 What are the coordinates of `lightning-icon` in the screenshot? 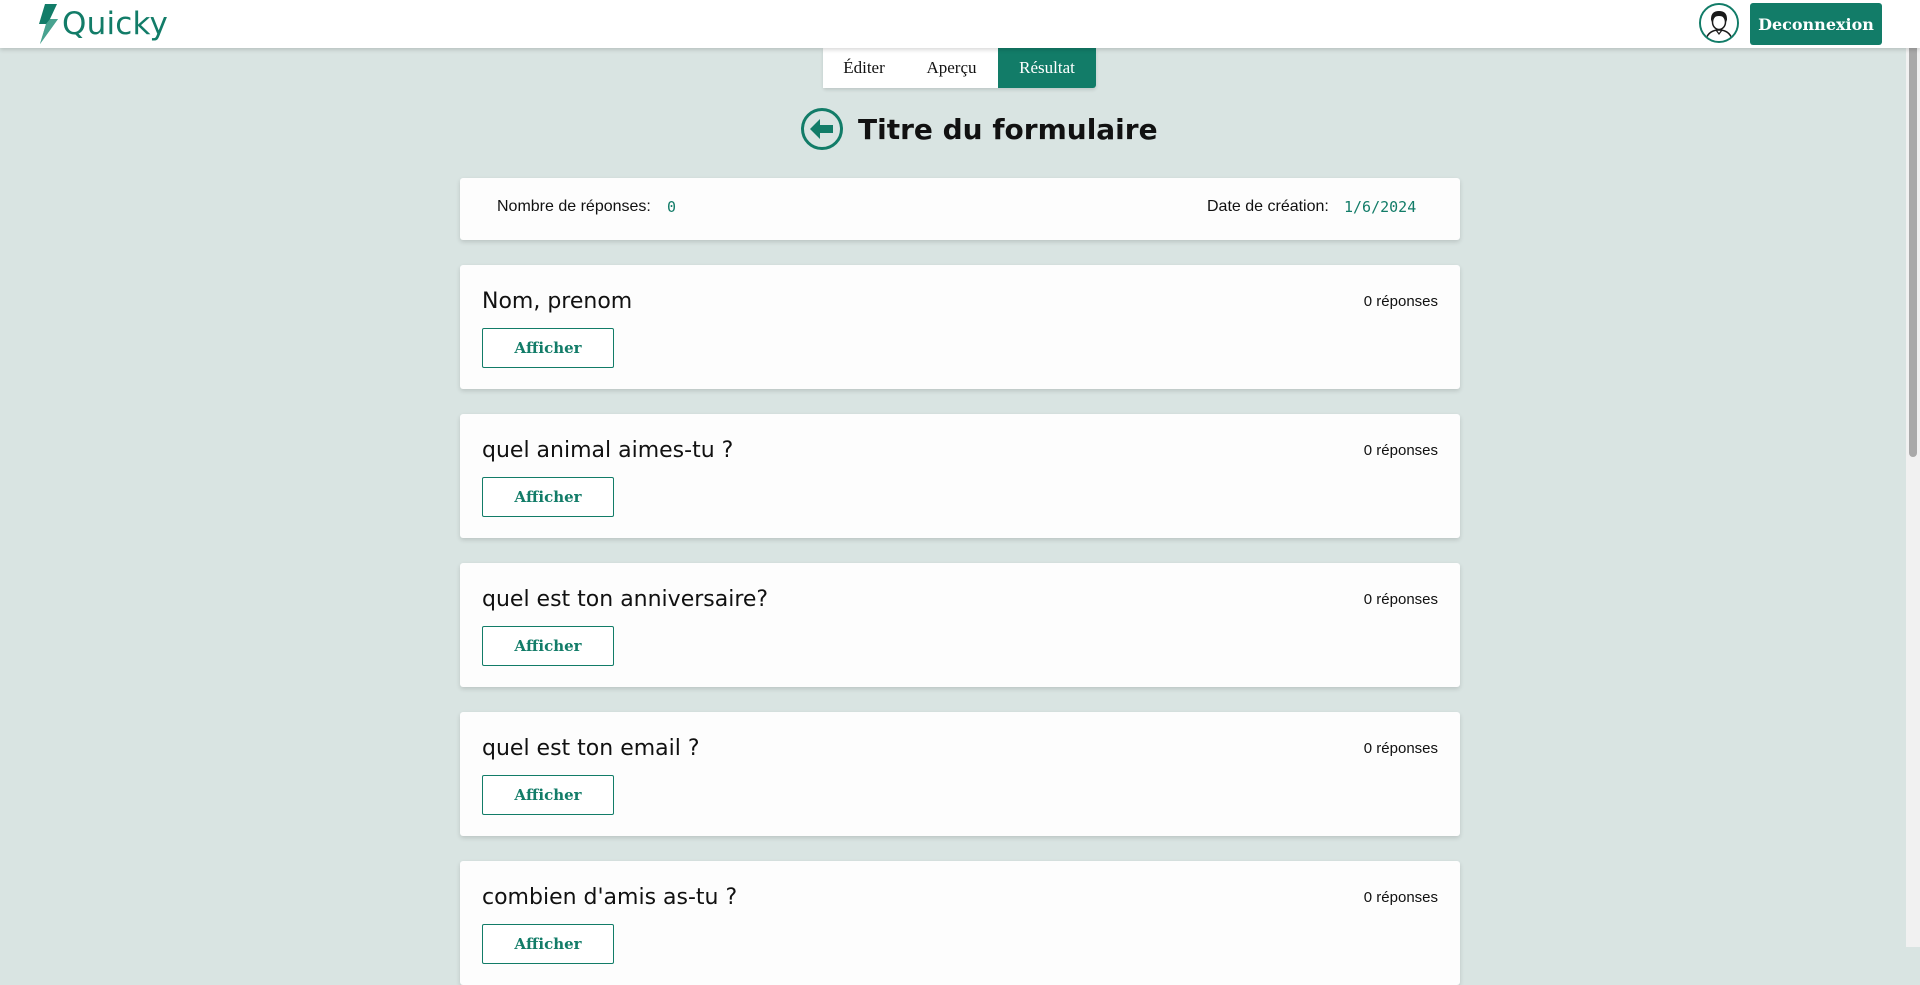 It's located at (48, 24).